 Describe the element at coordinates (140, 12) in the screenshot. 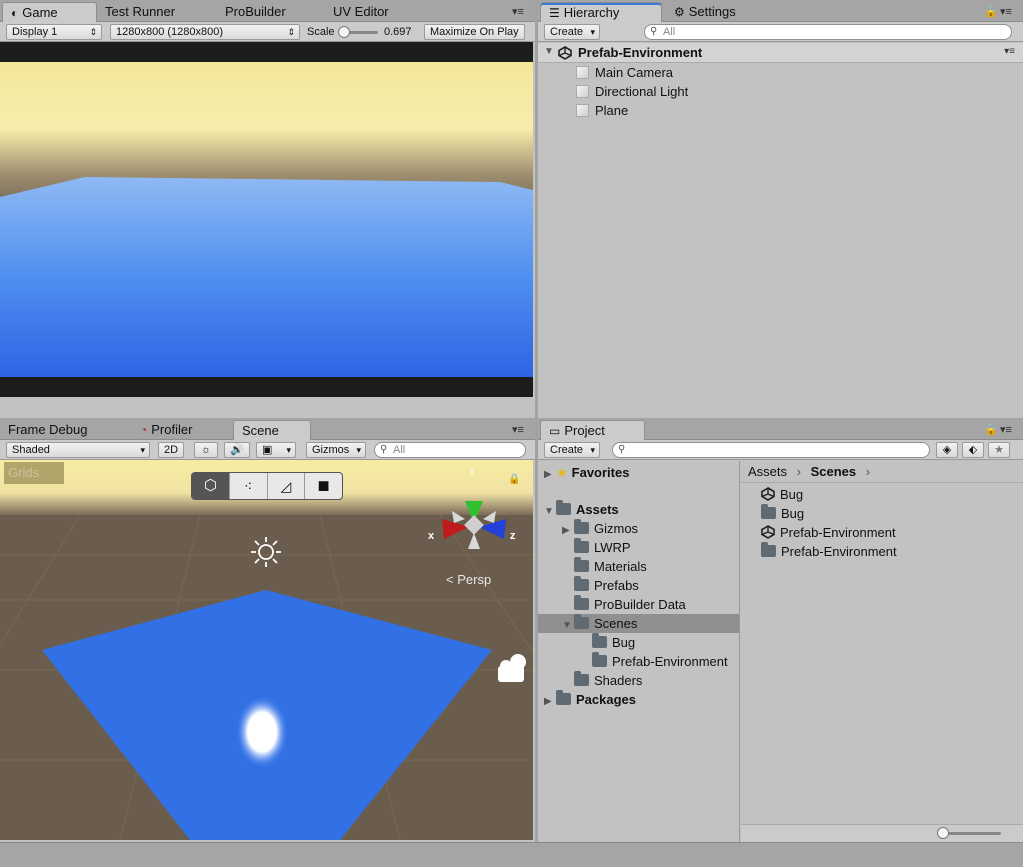

I see `tab-test-runner: Test Runner` at that location.